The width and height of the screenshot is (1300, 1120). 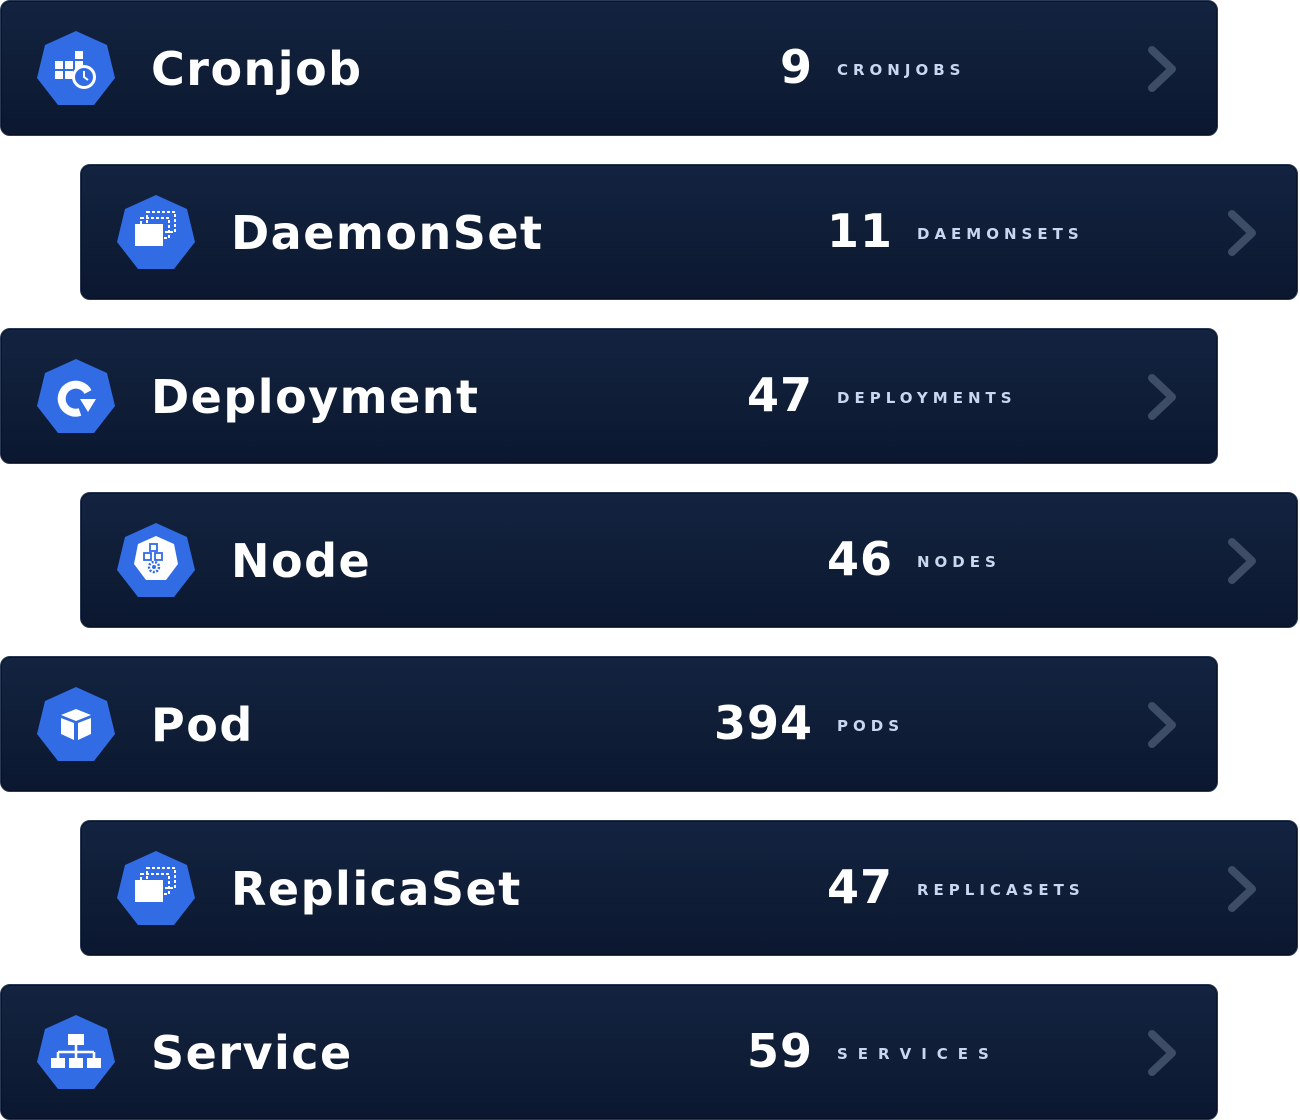 What do you see at coordinates (689, 888) in the screenshot?
I see `resource-card-replicaset: ReplicaSet 47 REPLICASETS` at bounding box center [689, 888].